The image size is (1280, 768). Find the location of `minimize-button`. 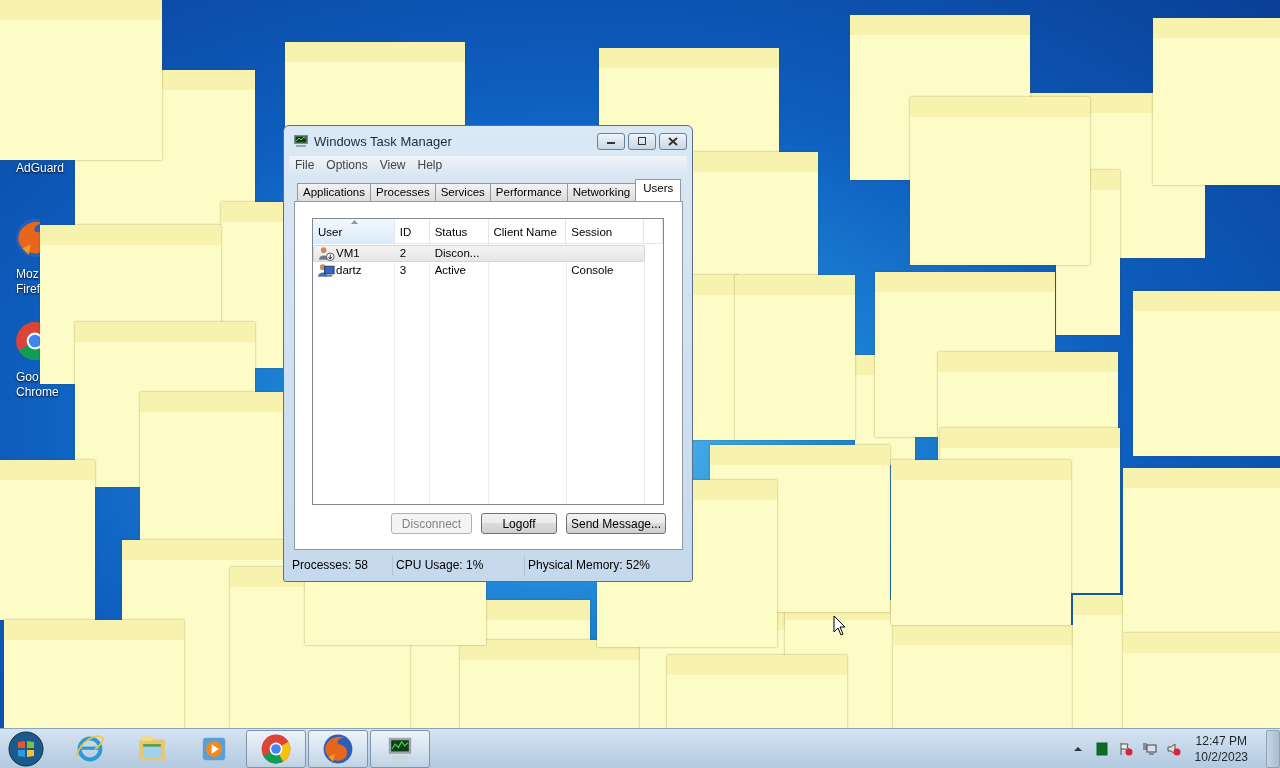

minimize-button is located at coordinates (611, 141).